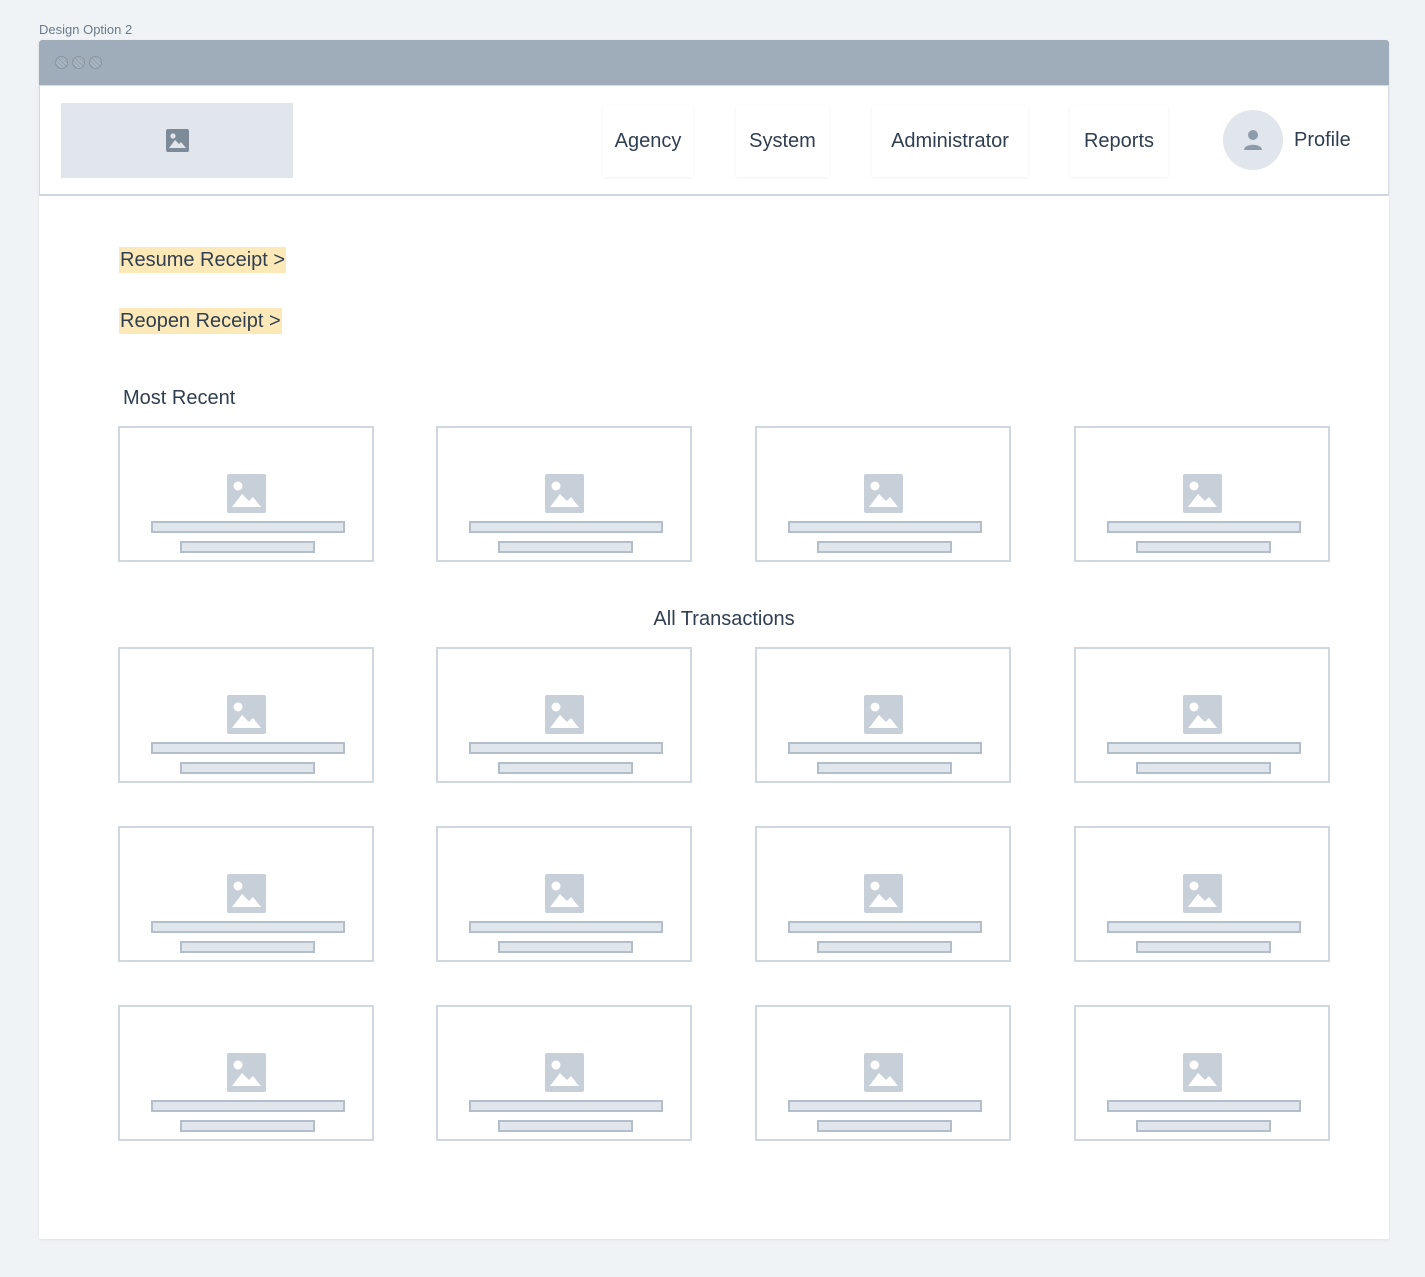  Describe the element at coordinates (86, 29) in the screenshot. I see `frame-label: Design Option 2` at that location.